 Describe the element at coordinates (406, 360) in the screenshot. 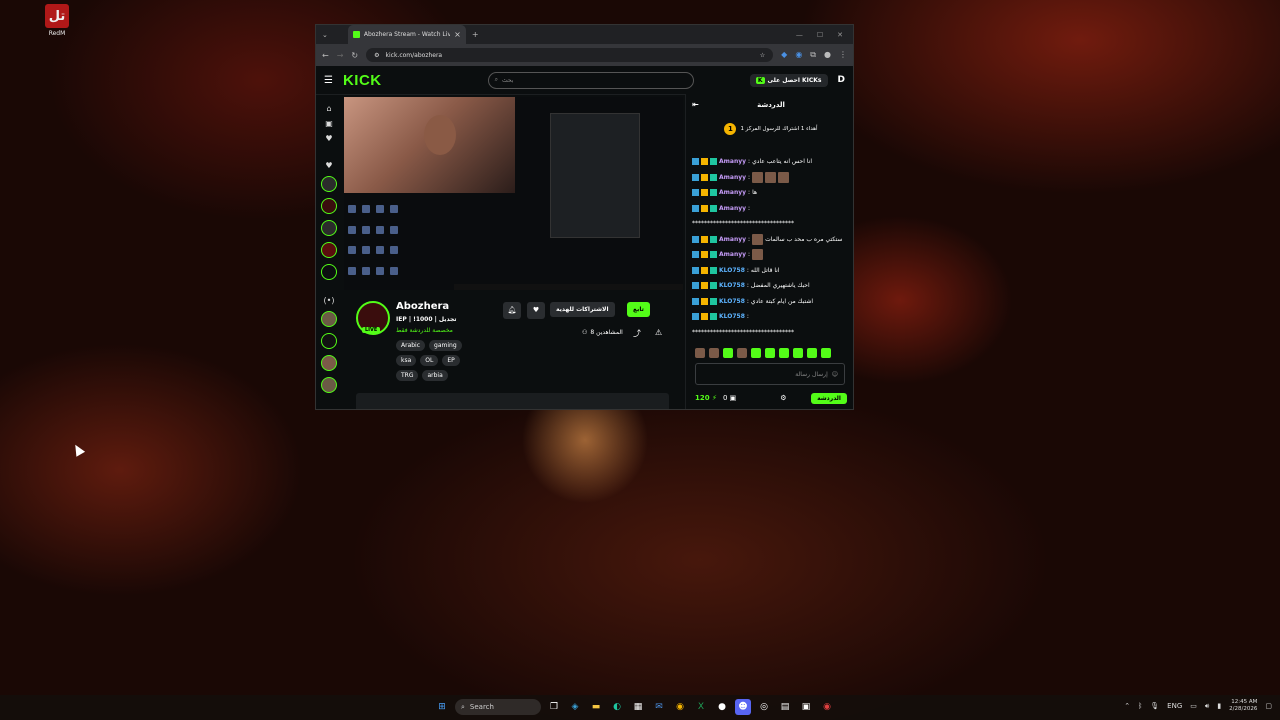

I see `tag: ksa` at that location.